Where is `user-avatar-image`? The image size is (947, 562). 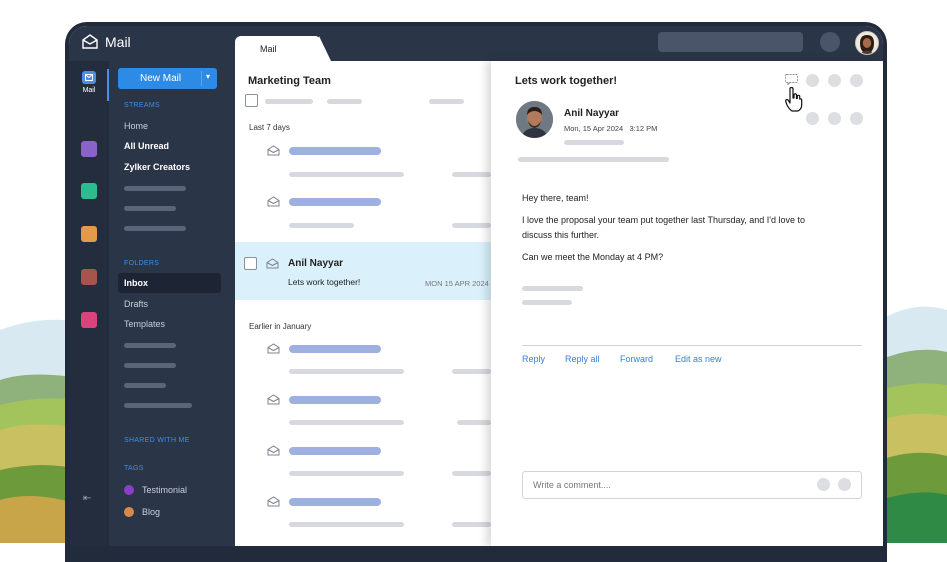 user-avatar-image is located at coordinates (867, 43).